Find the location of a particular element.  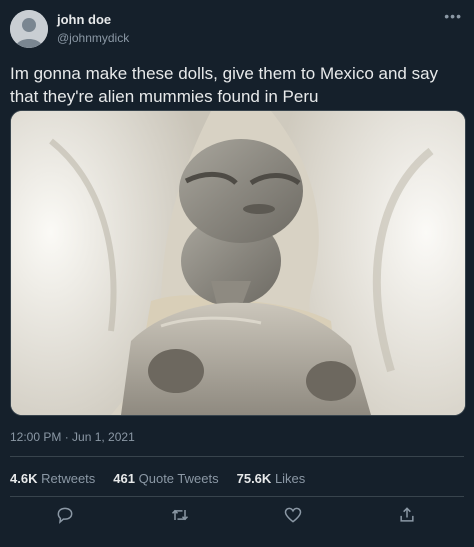

quotes-stat: 461 Quote Tweets is located at coordinates (165, 478).